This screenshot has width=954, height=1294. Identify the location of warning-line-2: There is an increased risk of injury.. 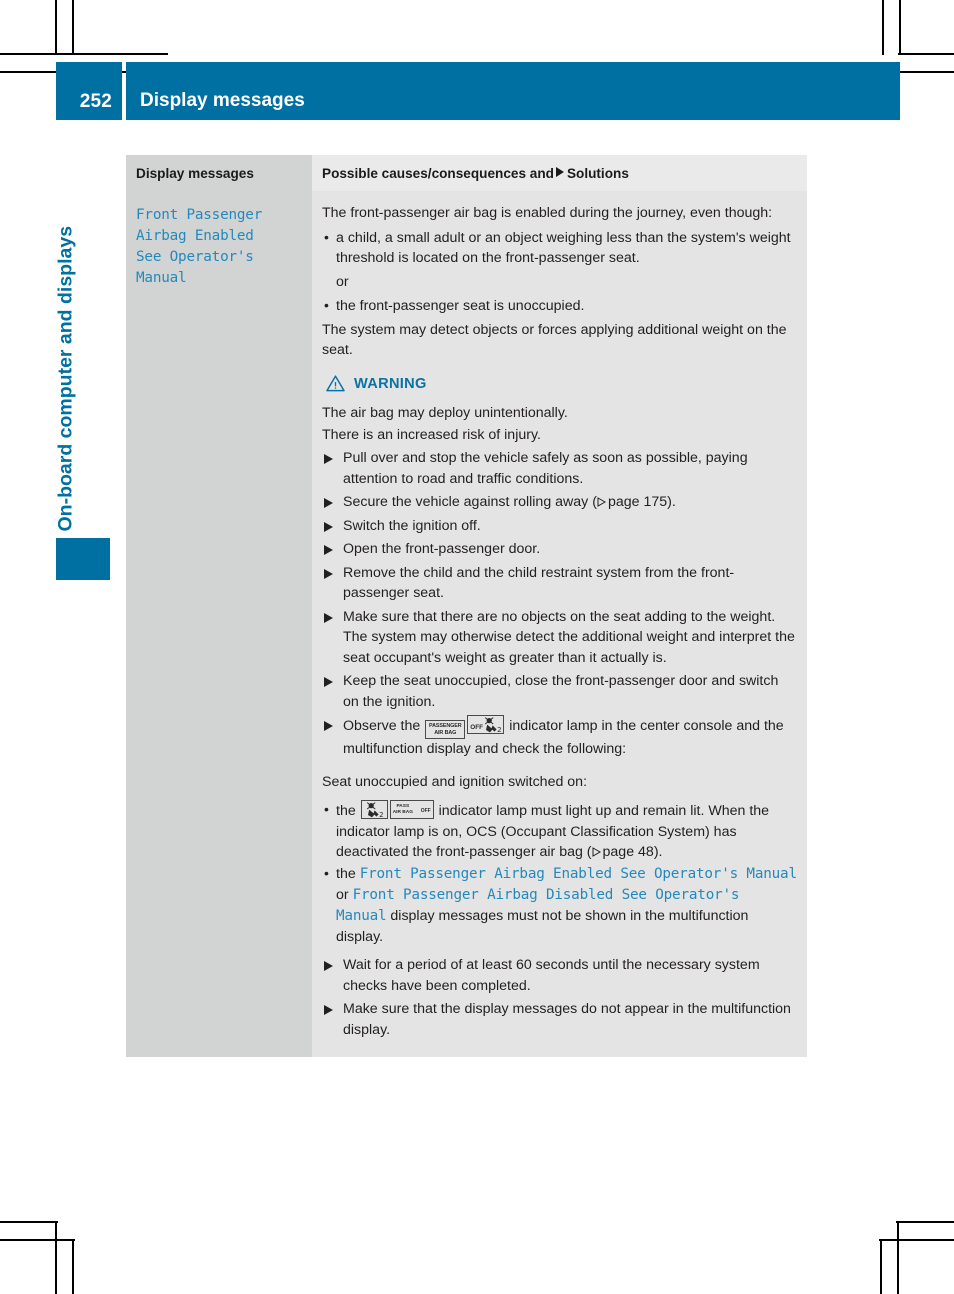
(431, 434).